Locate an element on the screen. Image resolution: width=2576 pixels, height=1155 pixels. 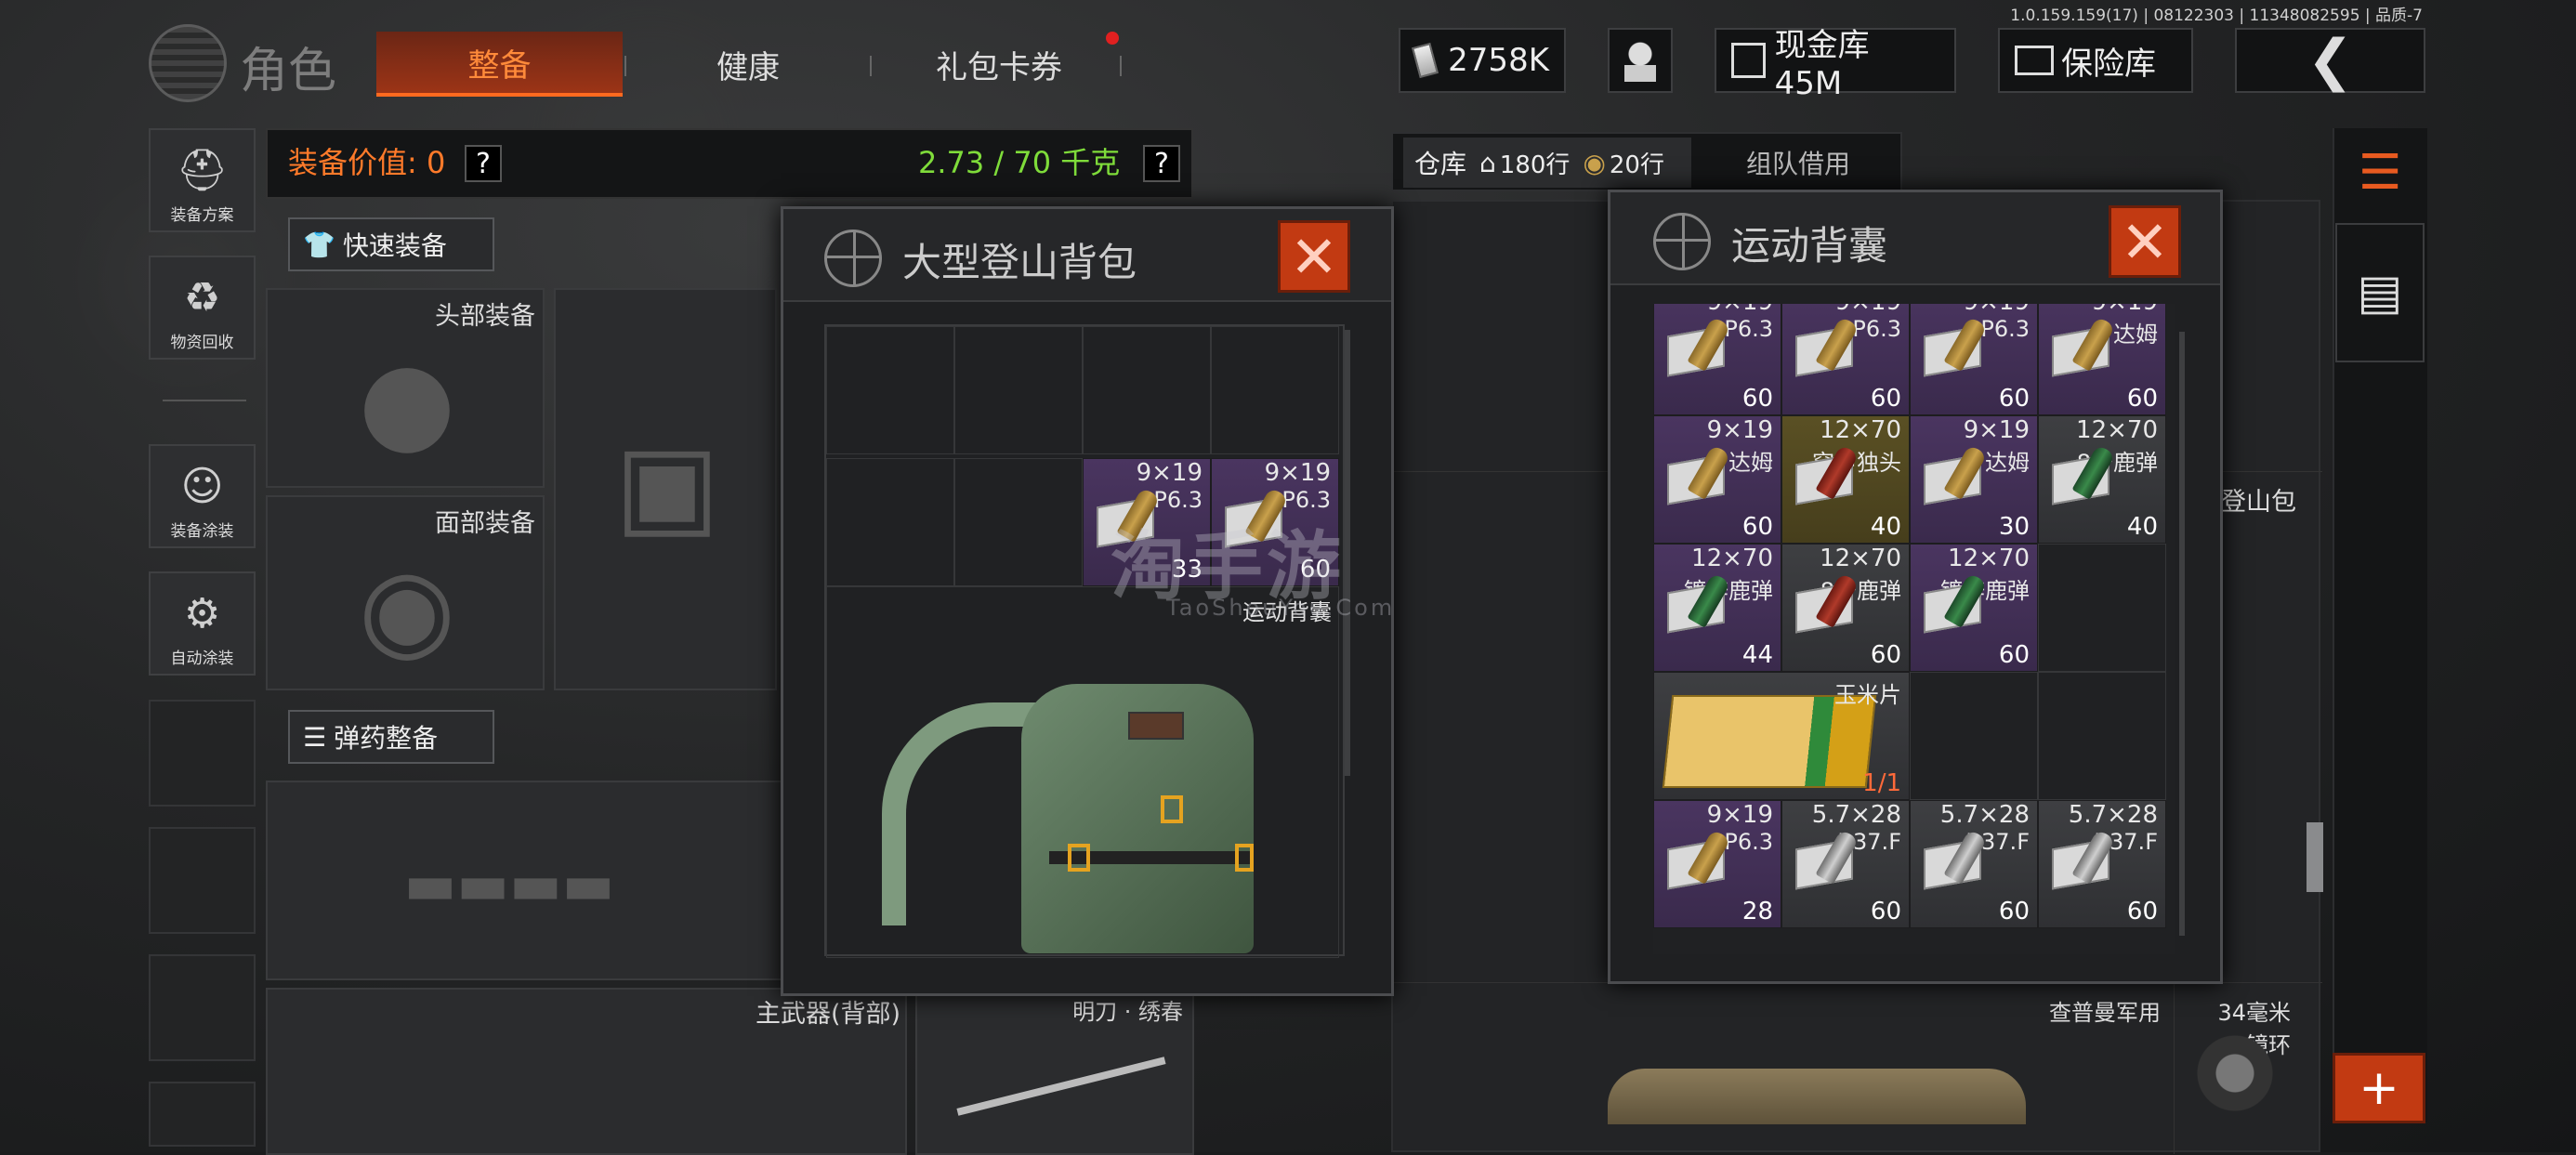
cash-vault-button: 现金库 45M is located at coordinates (1835, 64).